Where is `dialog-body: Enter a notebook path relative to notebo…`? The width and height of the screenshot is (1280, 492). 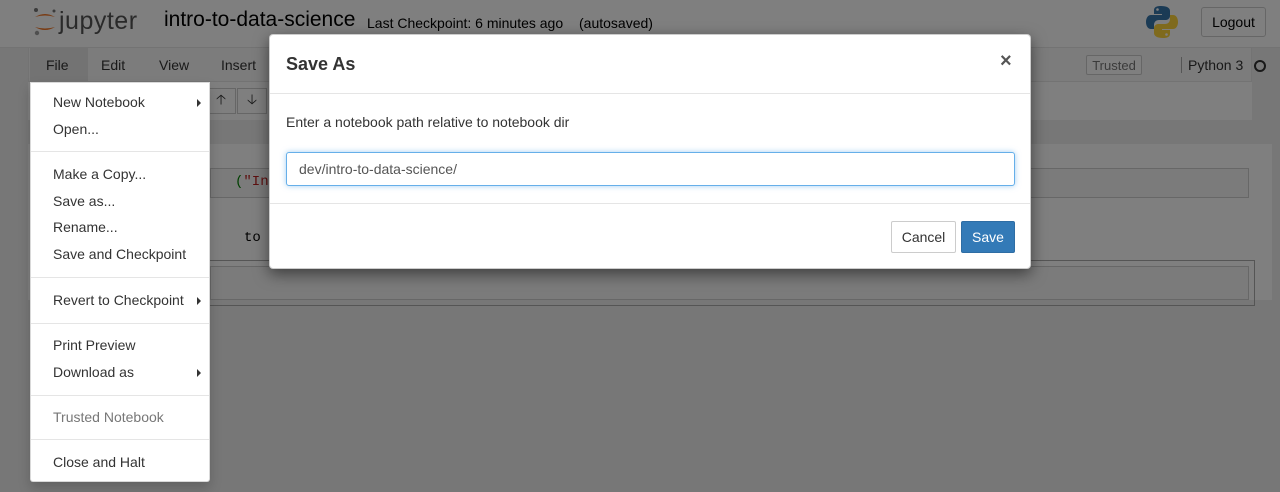 dialog-body: Enter a notebook path relative to notebo… is located at coordinates (650, 149).